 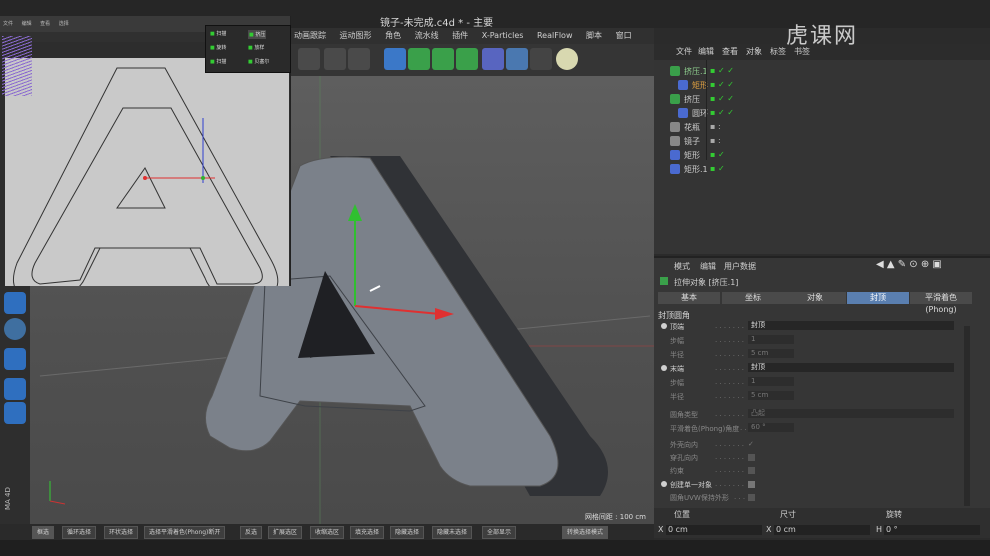 What do you see at coordinates (682, 266) in the screenshot?
I see `attr-menu-item: 模式` at bounding box center [682, 266].